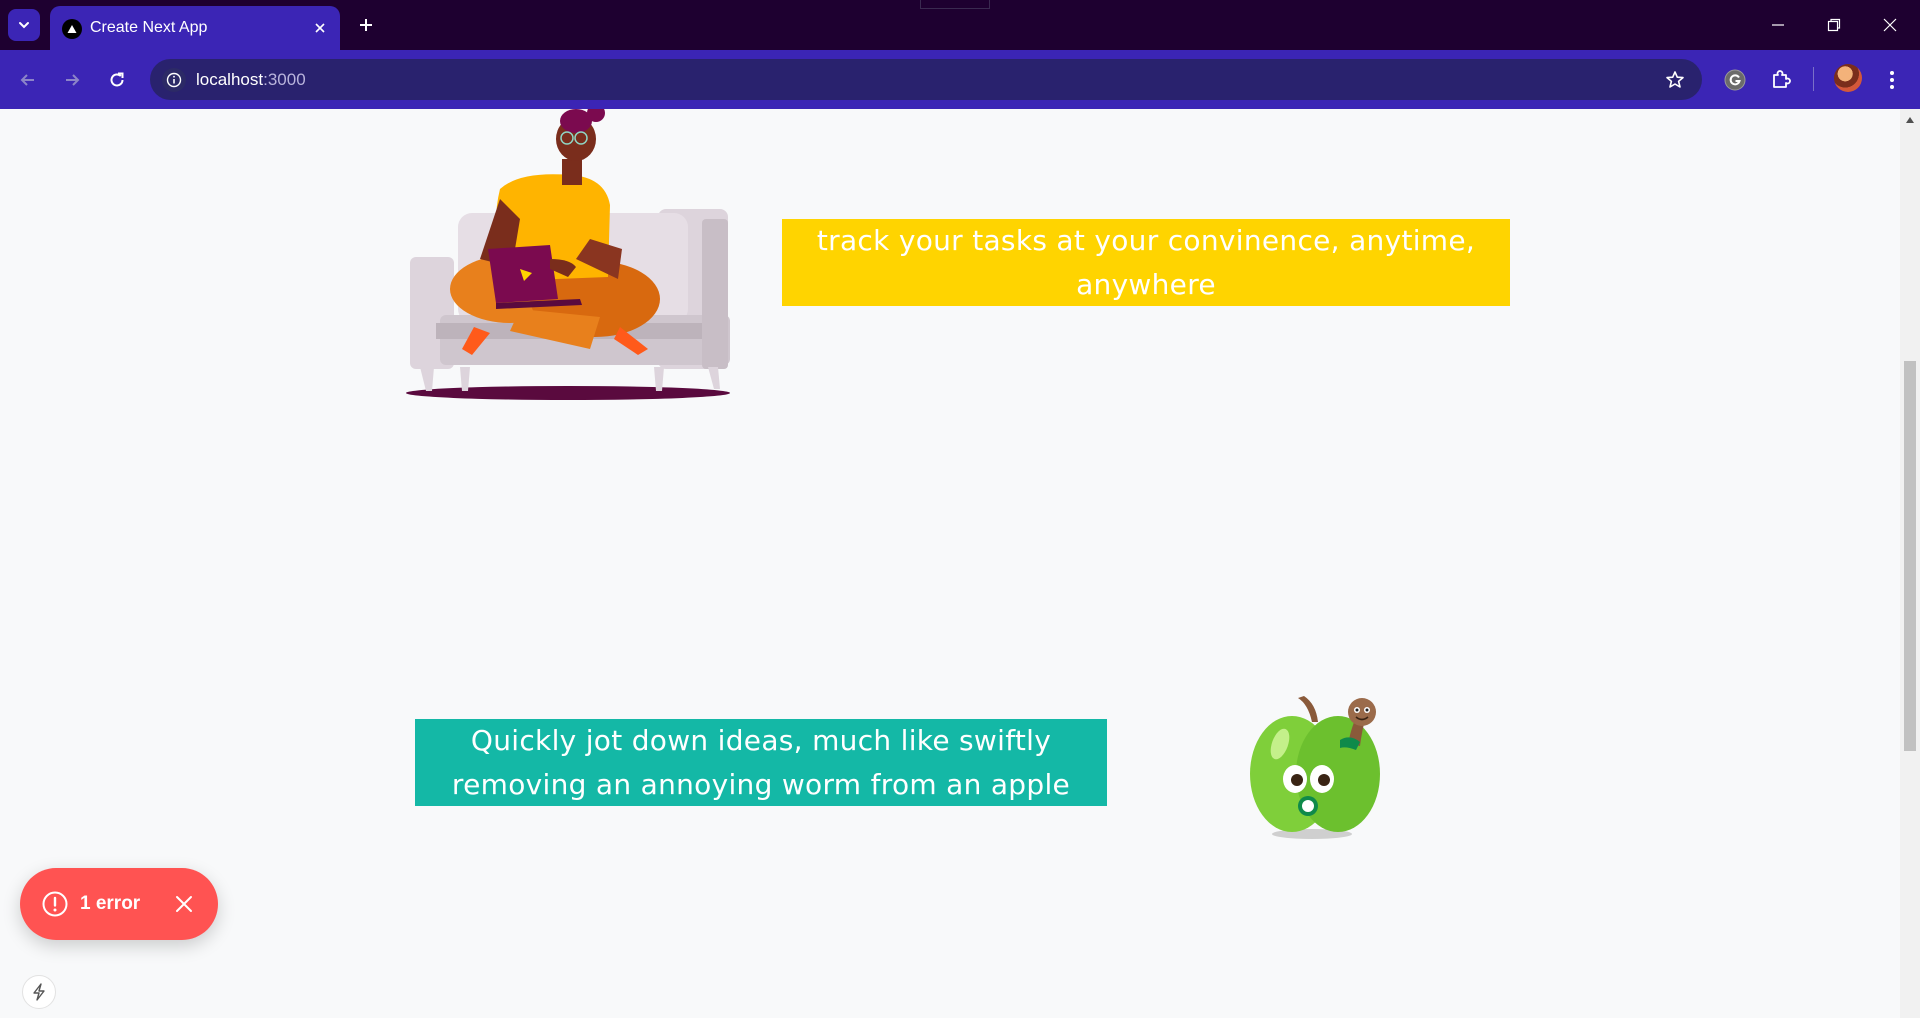  I want to click on star-icon, so click(1675, 79).